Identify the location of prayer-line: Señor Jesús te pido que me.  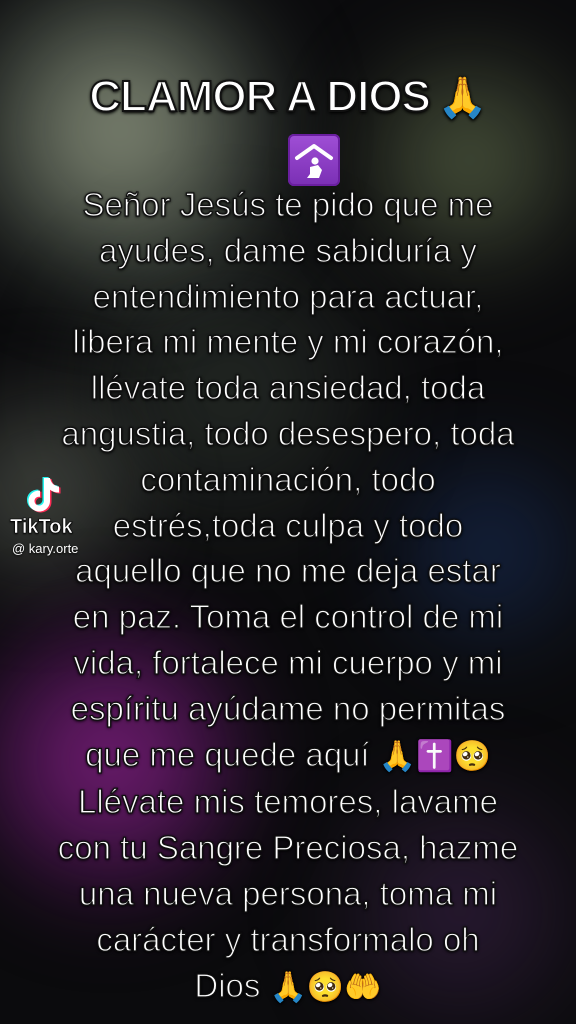
(288, 204).